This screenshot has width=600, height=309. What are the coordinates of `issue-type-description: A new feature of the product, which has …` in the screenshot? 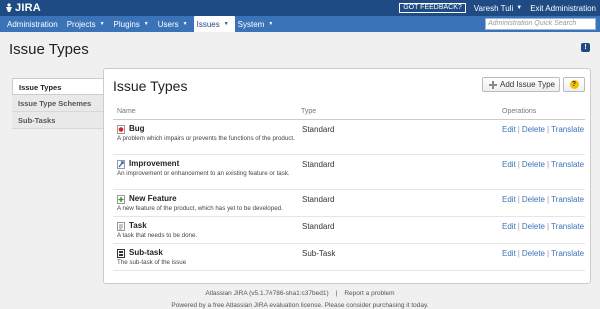 It's located at (200, 208).